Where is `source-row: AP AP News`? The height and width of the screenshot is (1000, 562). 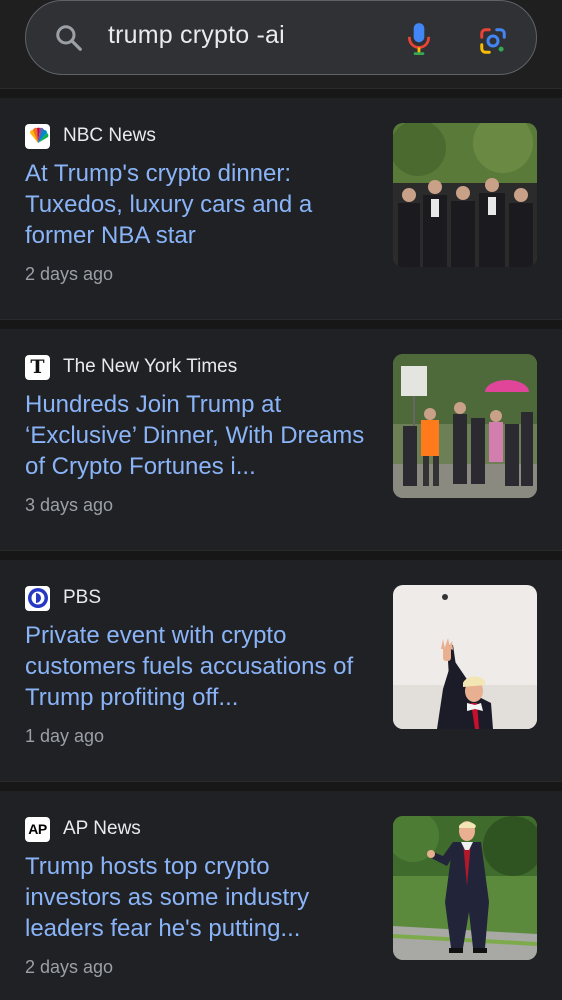 source-row: AP AP News is located at coordinates (83, 829).